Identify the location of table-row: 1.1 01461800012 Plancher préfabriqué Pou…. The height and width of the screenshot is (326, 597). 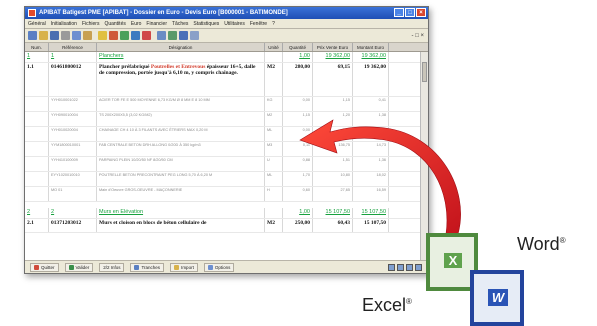
(226, 80).